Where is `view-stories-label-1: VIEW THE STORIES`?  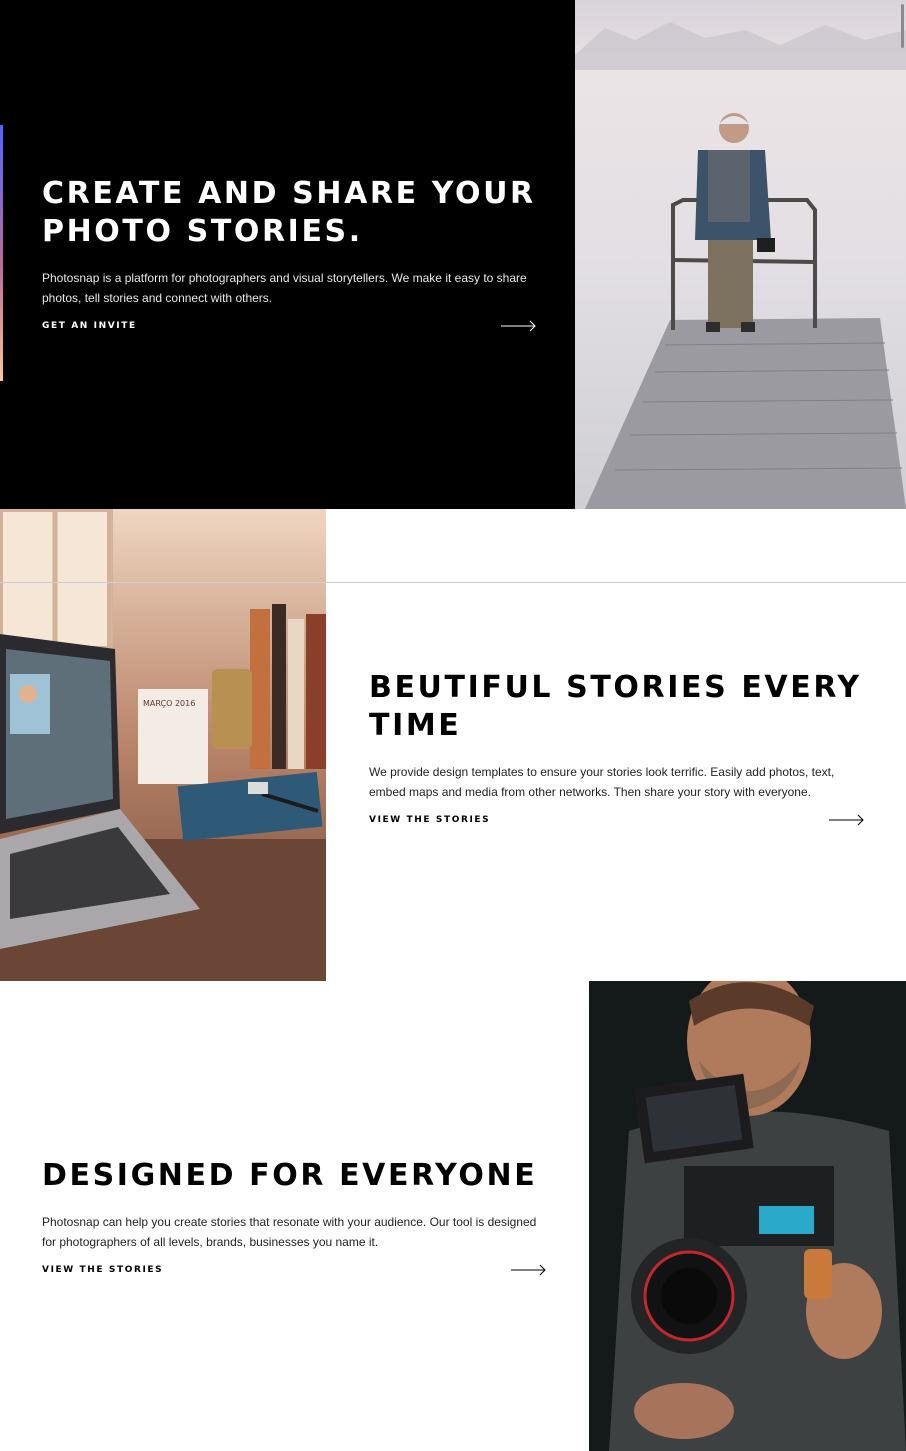
view-stories-label-1: VIEW THE STORIES is located at coordinates (430, 820).